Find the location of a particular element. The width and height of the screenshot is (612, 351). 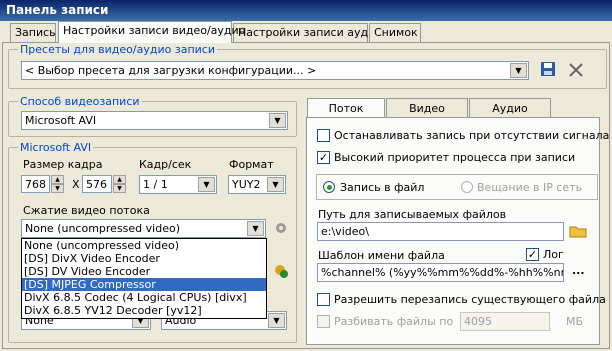

frame-size-label: Размер кадра is located at coordinates (63, 164).